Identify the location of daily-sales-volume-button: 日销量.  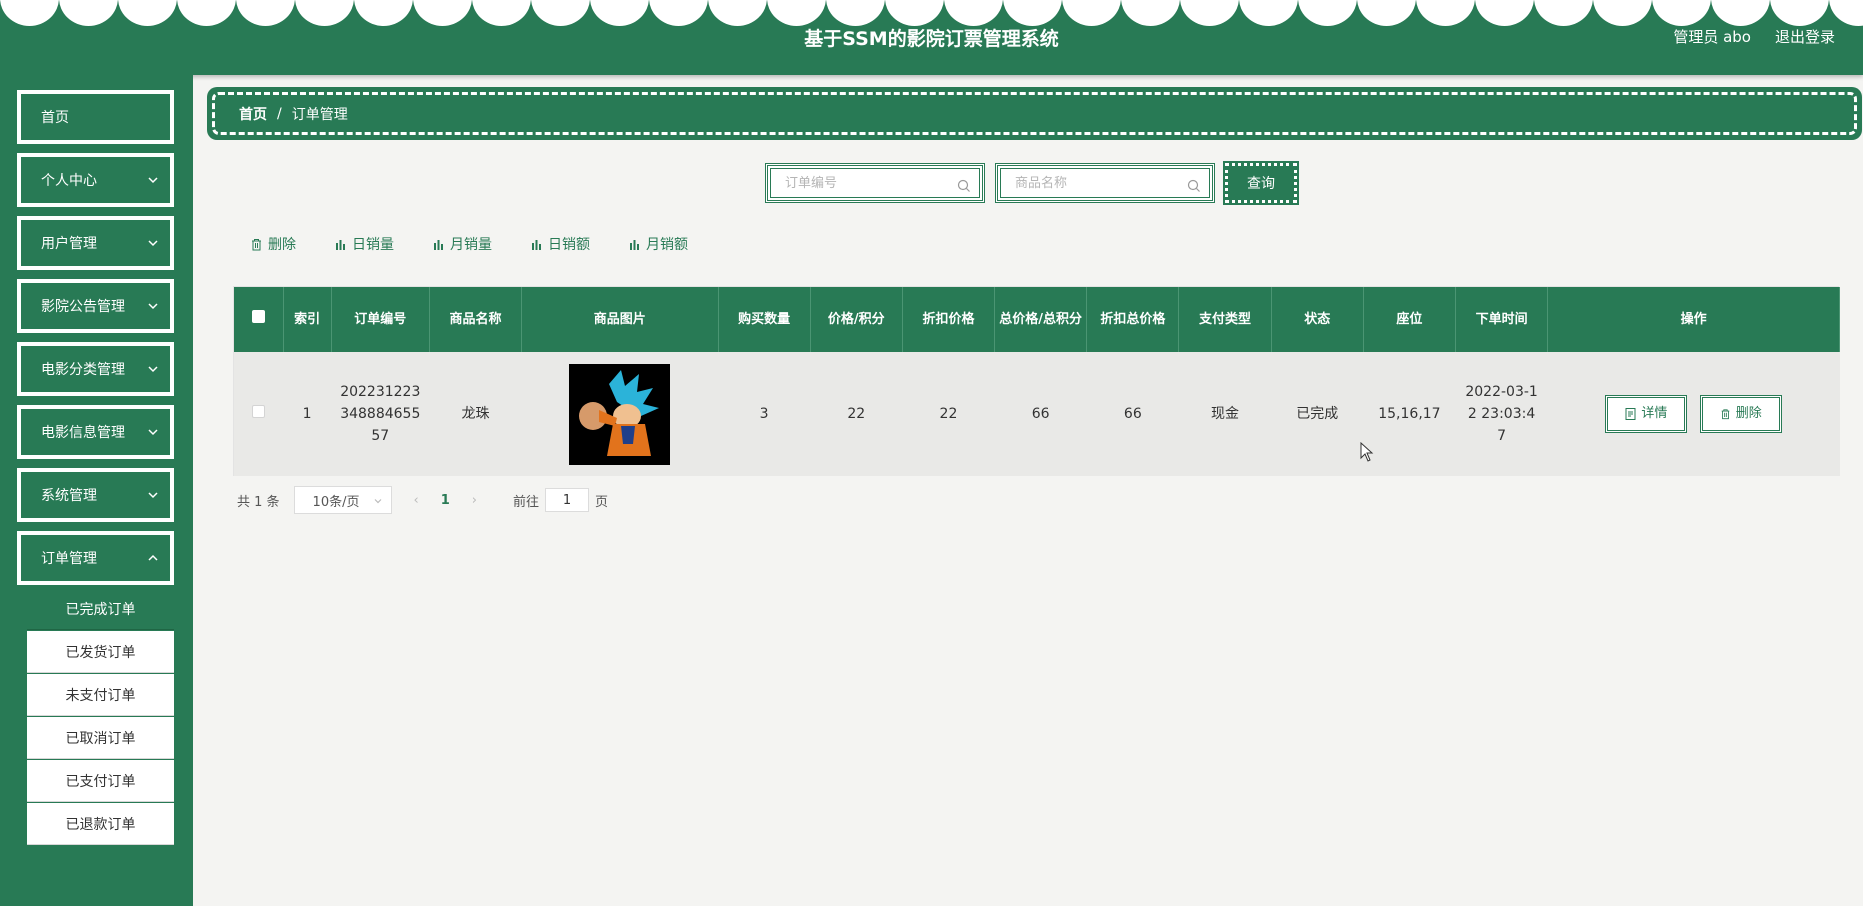
(364, 244).